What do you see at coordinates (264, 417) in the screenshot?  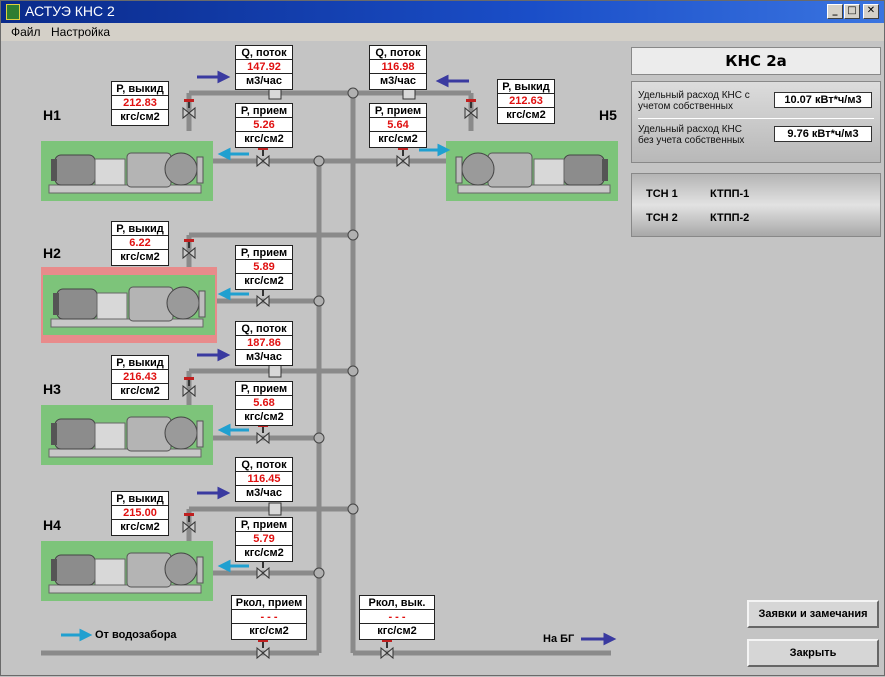 I see `h3-pin-unit: кгс/см2` at bounding box center [264, 417].